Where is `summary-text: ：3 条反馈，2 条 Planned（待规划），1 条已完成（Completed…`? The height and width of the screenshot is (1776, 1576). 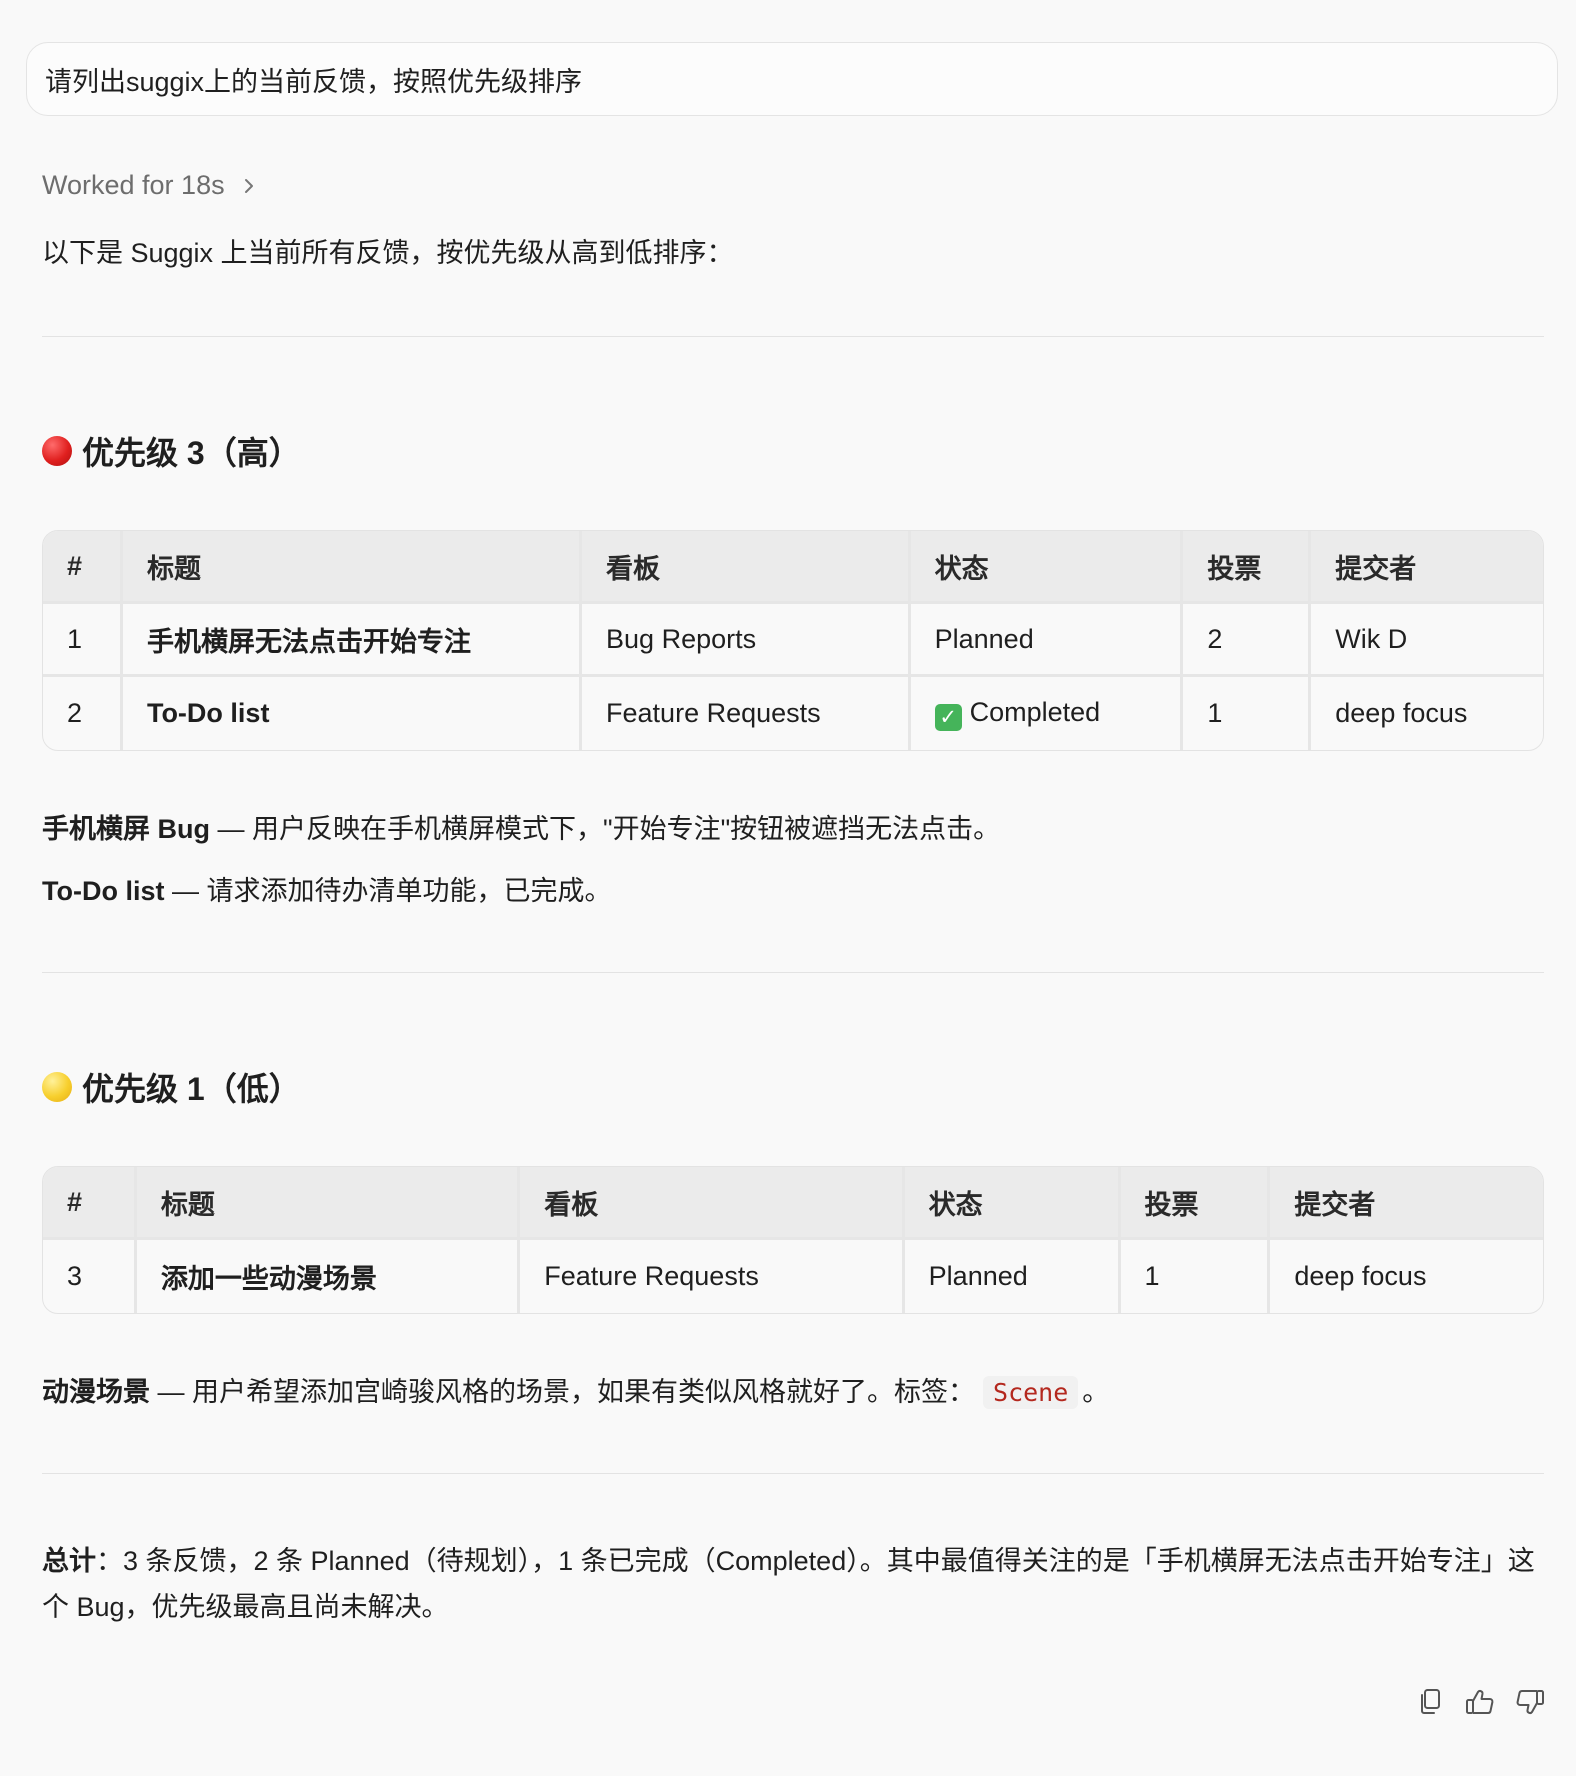 summary-text: ：3 条反馈，2 条 Planned（待规划），1 条已完成（Completed… is located at coordinates (788, 1584).